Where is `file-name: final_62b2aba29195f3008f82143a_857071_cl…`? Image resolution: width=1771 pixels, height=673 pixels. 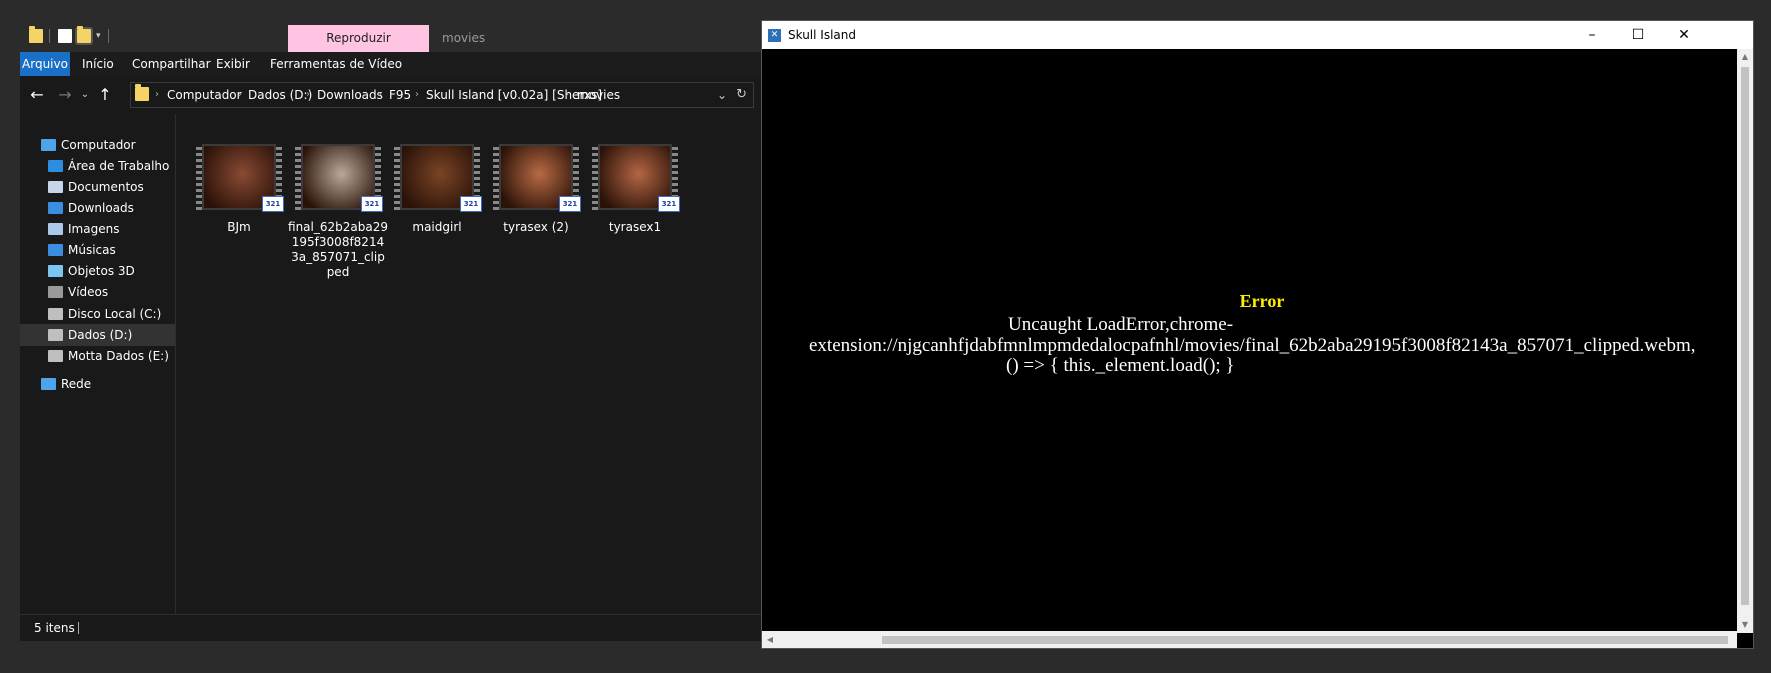 file-name: final_62b2aba29195f3008f82143a_857071_cl… is located at coordinates (338, 249).